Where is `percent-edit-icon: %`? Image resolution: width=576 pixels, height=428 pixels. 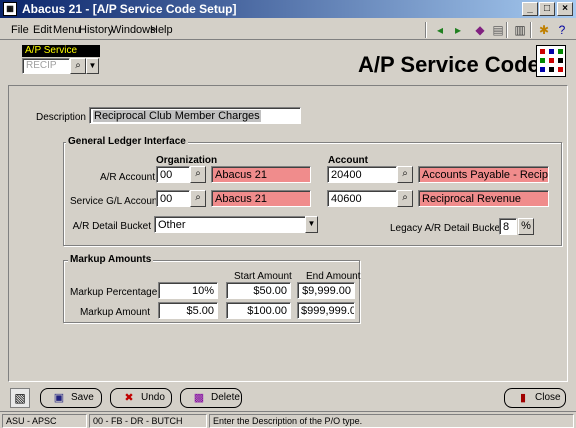 percent-edit-icon: % is located at coordinates (526, 226).